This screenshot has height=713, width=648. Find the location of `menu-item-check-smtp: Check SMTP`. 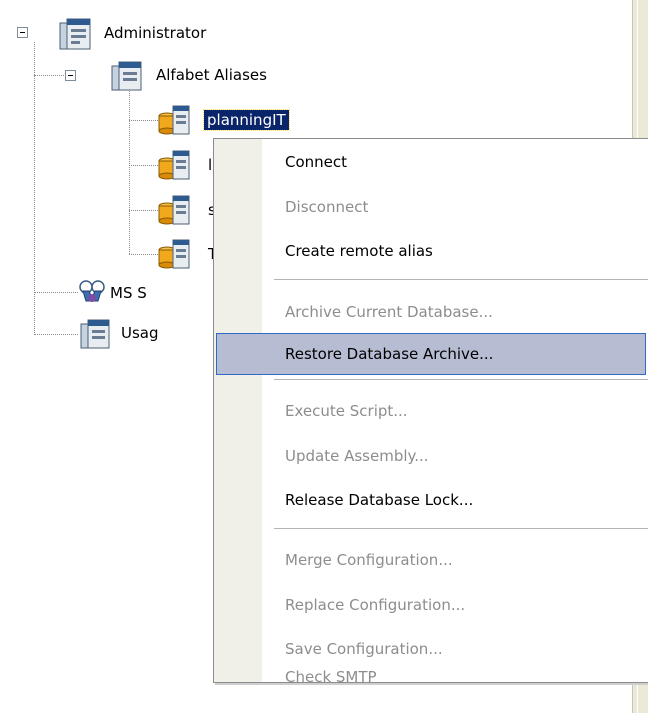

menu-item-check-smtp: Check SMTP is located at coordinates (454, 677).